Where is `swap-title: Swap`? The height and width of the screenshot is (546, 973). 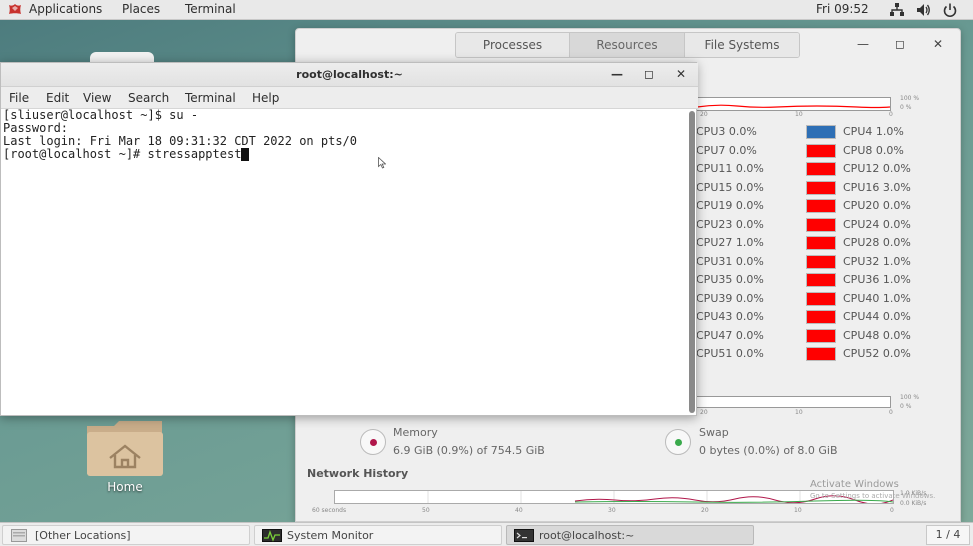 swap-title: Swap is located at coordinates (714, 432).